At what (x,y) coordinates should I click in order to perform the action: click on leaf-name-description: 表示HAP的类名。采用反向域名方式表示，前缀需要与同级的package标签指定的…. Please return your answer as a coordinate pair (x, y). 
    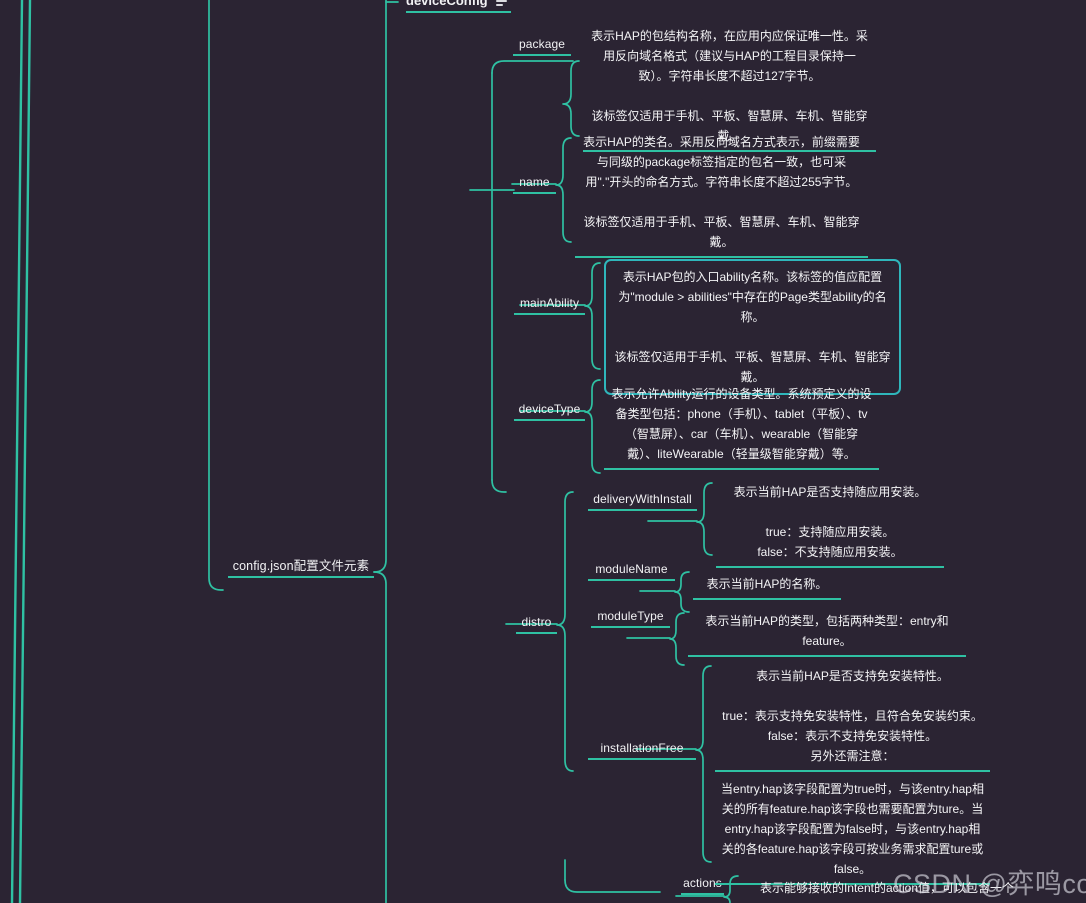
    Looking at the image, I should click on (721, 194).